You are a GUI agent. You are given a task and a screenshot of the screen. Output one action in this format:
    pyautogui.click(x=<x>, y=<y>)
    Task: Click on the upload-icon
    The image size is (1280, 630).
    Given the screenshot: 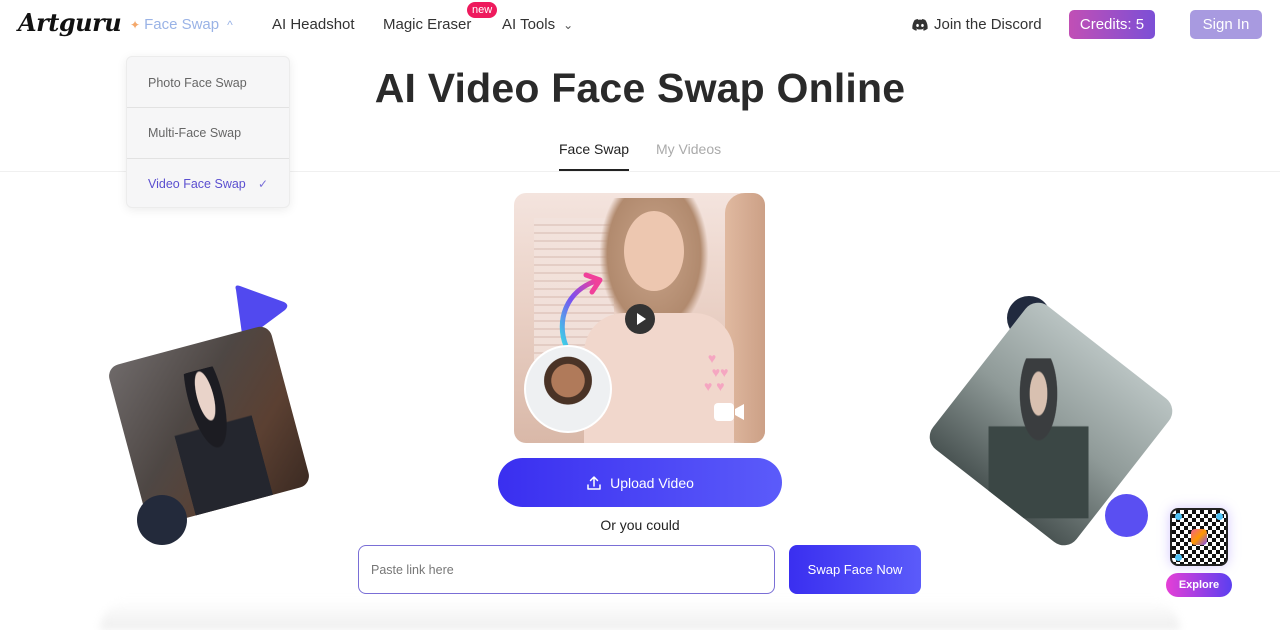 What is the action you would take?
    pyautogui.click(x=594, y=482)
    